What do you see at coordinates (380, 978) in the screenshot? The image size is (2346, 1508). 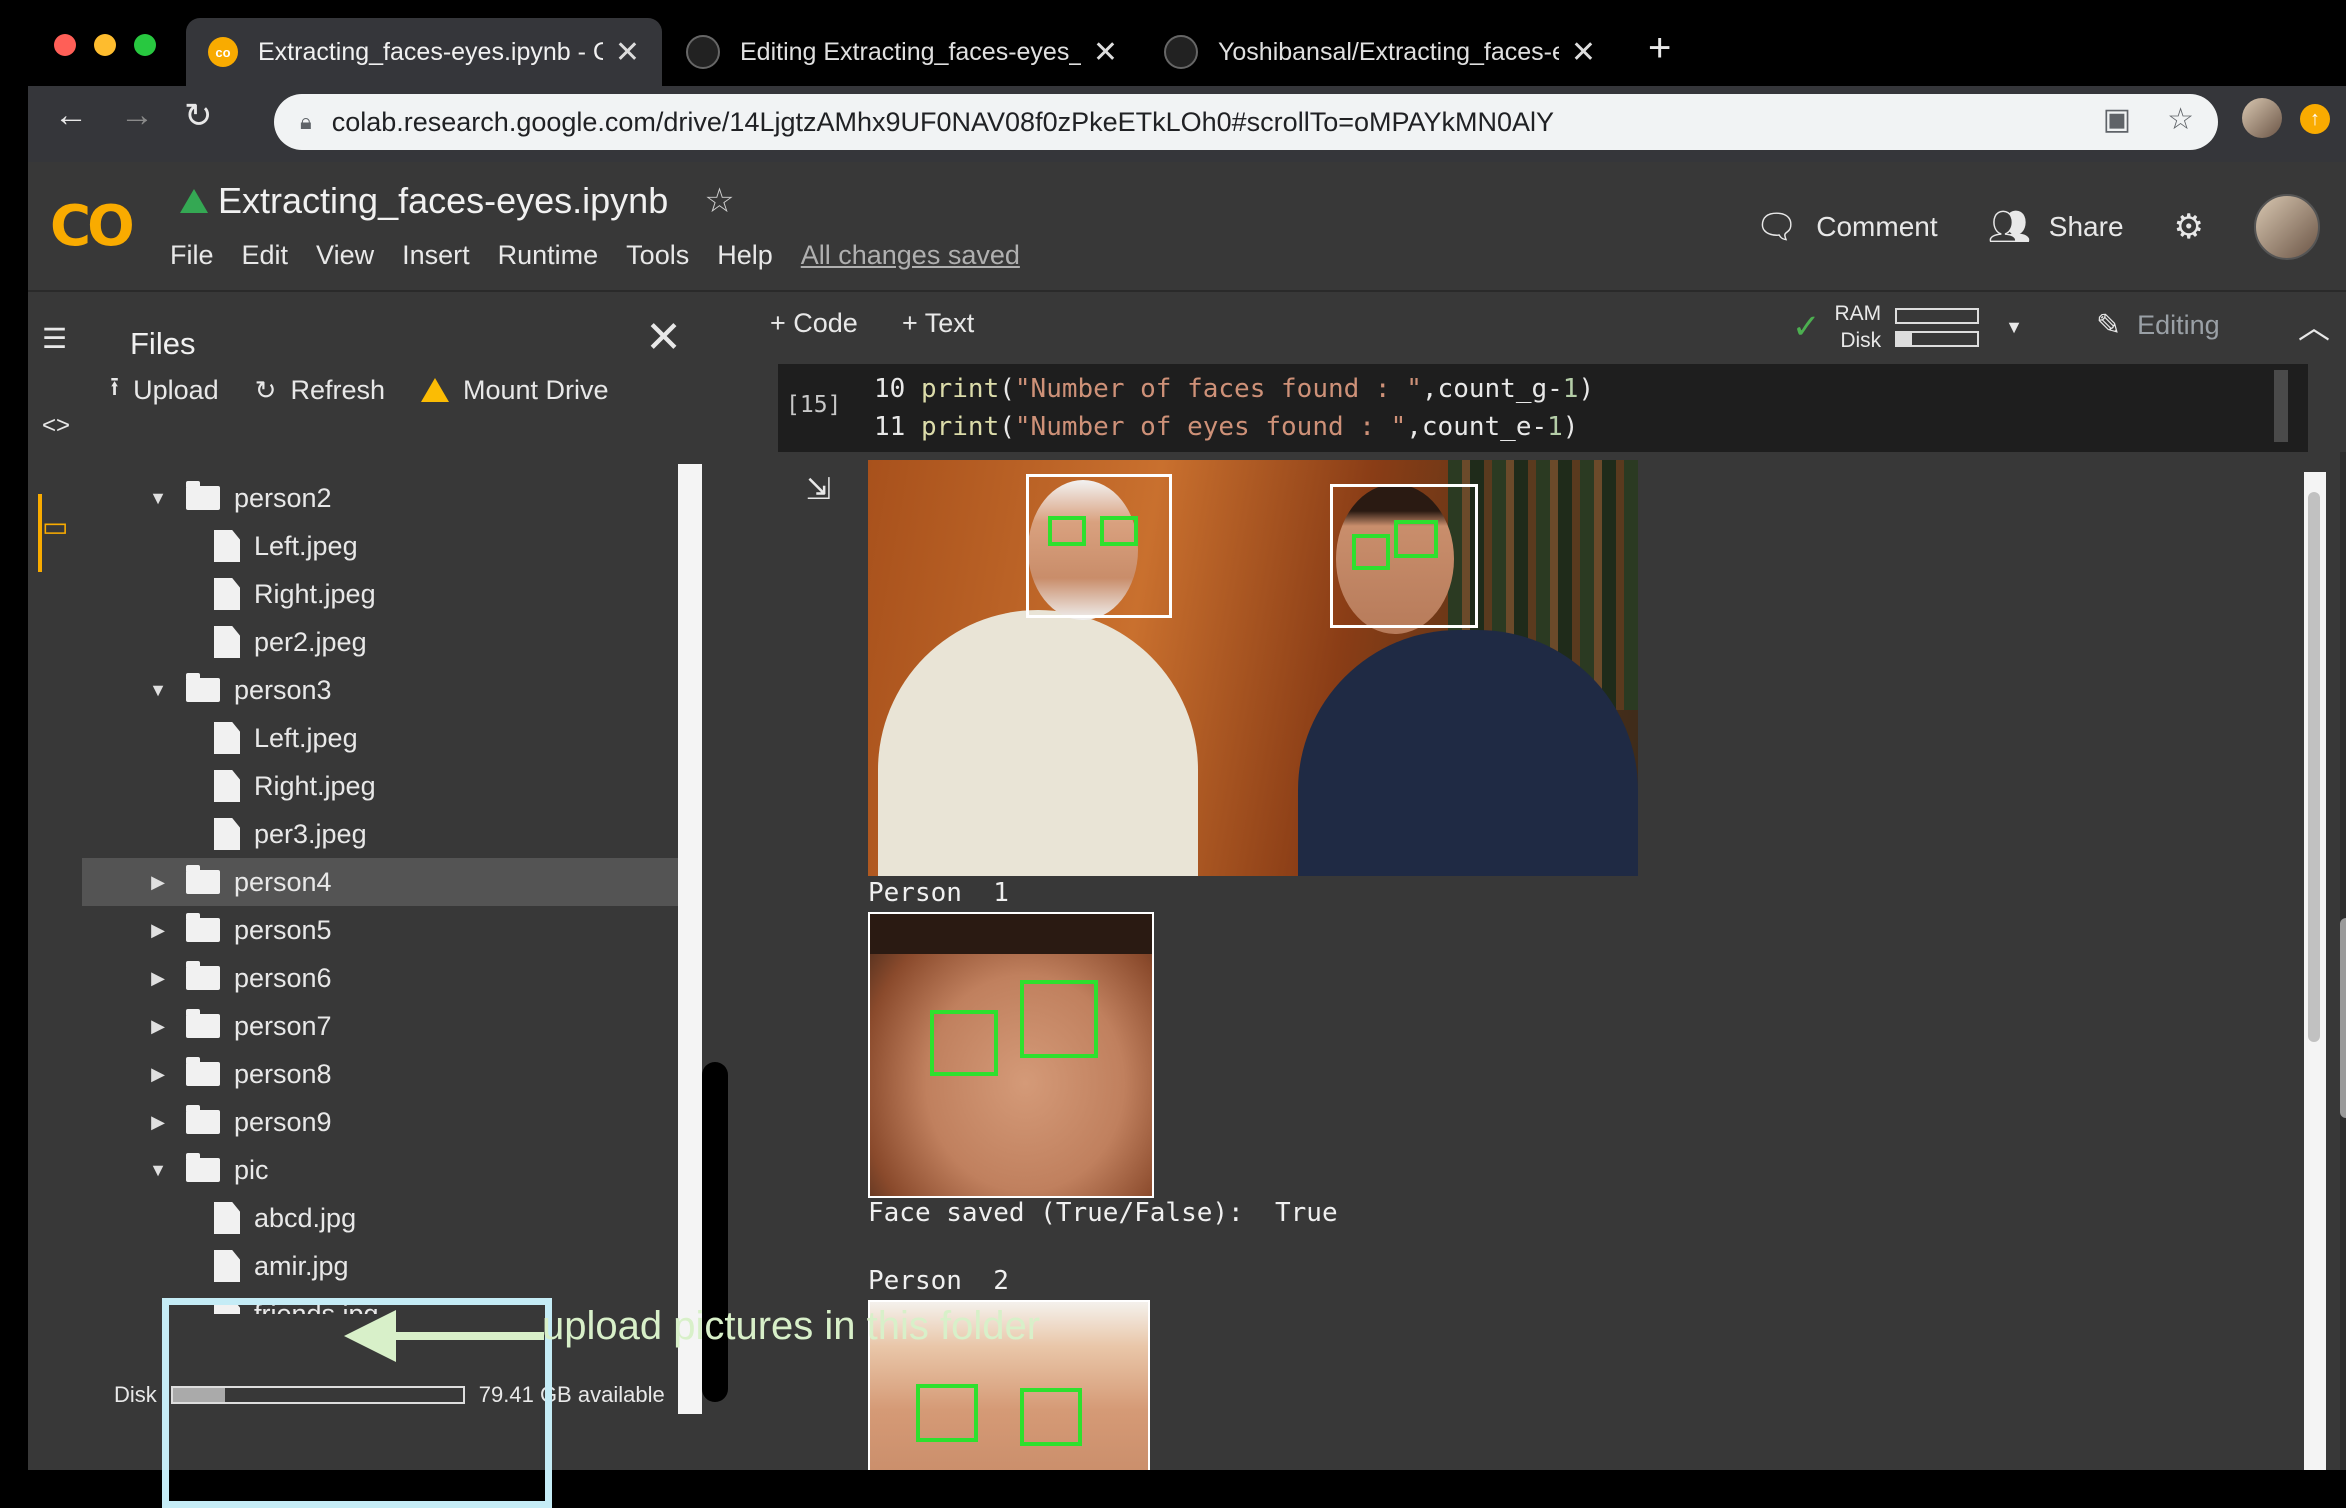 I see `tree-folder-row: ▶ person6` at bounding box center [380, 978].